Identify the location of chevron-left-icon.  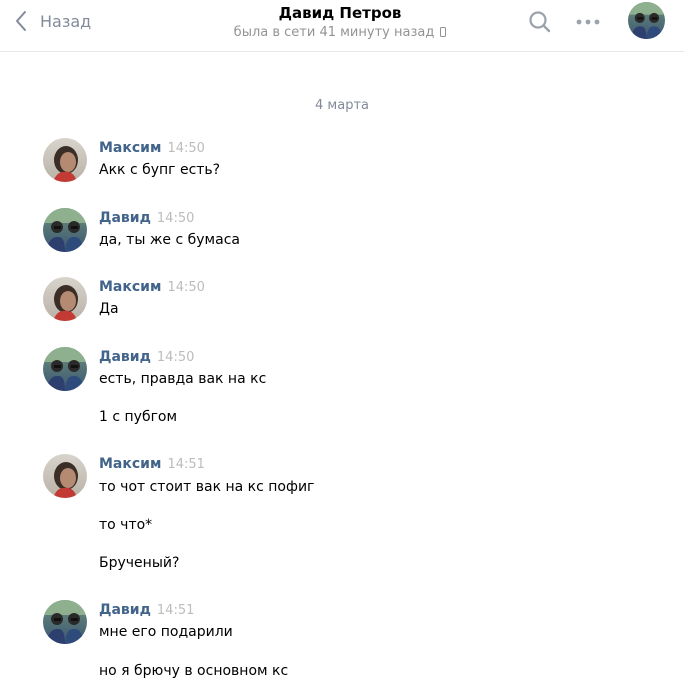
(21, 21).